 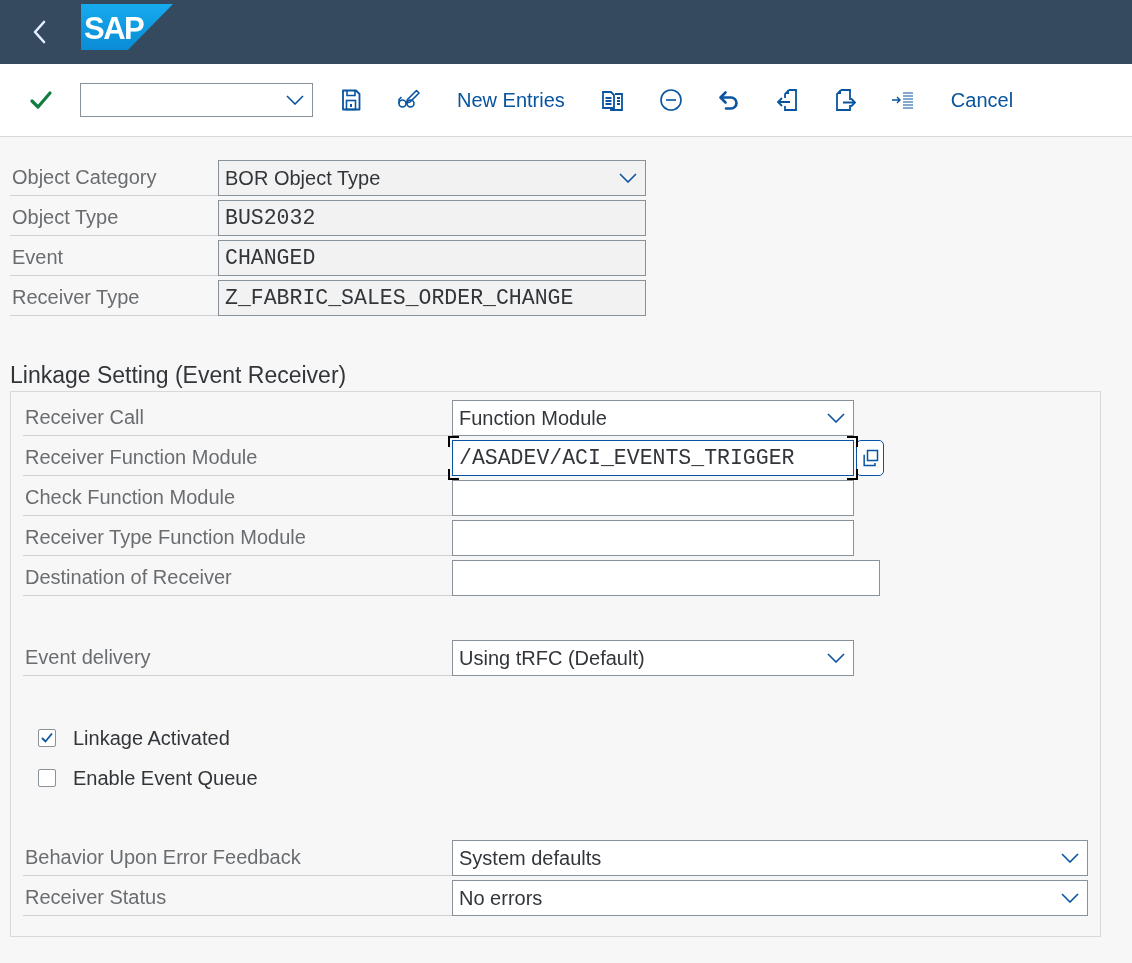 What do you see at coordinates (612, 100) in the screenshot?
I see `documents-icon` at bounding box center [612, 100].